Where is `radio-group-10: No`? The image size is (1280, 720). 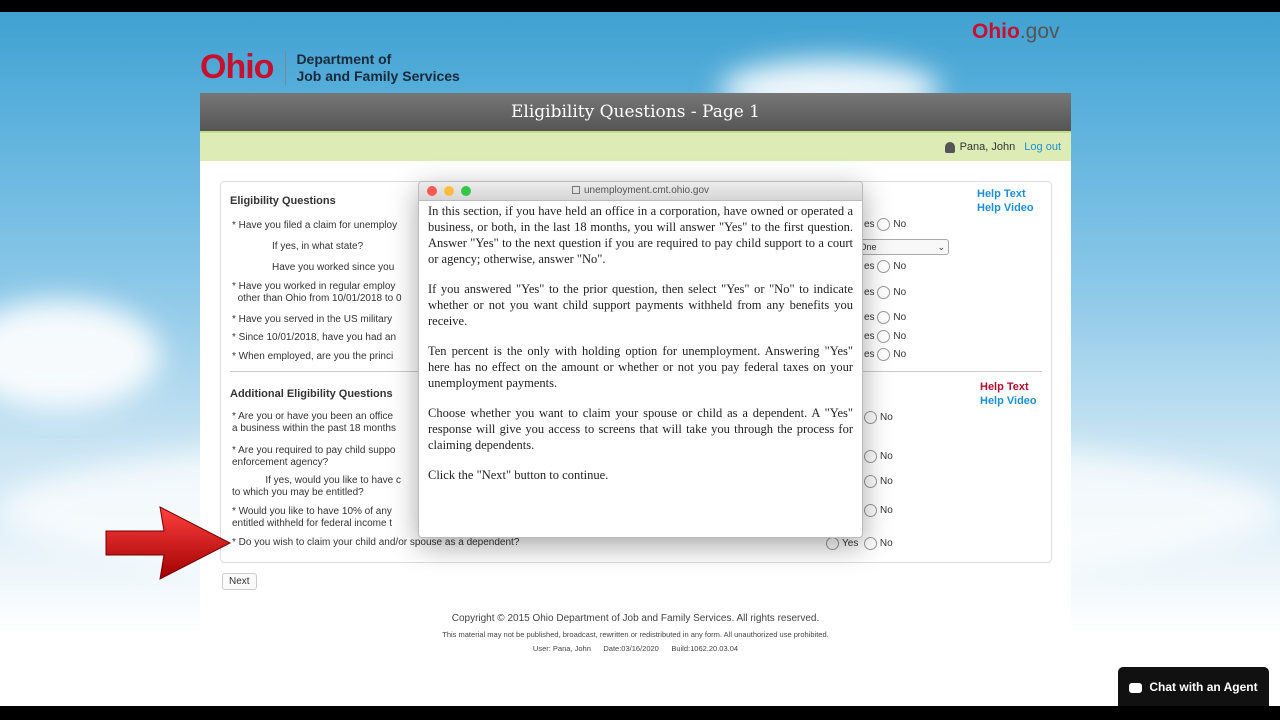 radio-group-10: No is located at coordinates (878, 510).